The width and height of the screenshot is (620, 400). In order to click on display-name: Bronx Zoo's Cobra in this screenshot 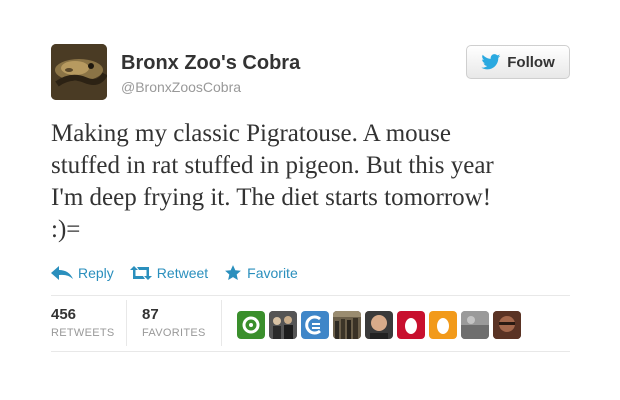, I will do `click(210, 63)`.